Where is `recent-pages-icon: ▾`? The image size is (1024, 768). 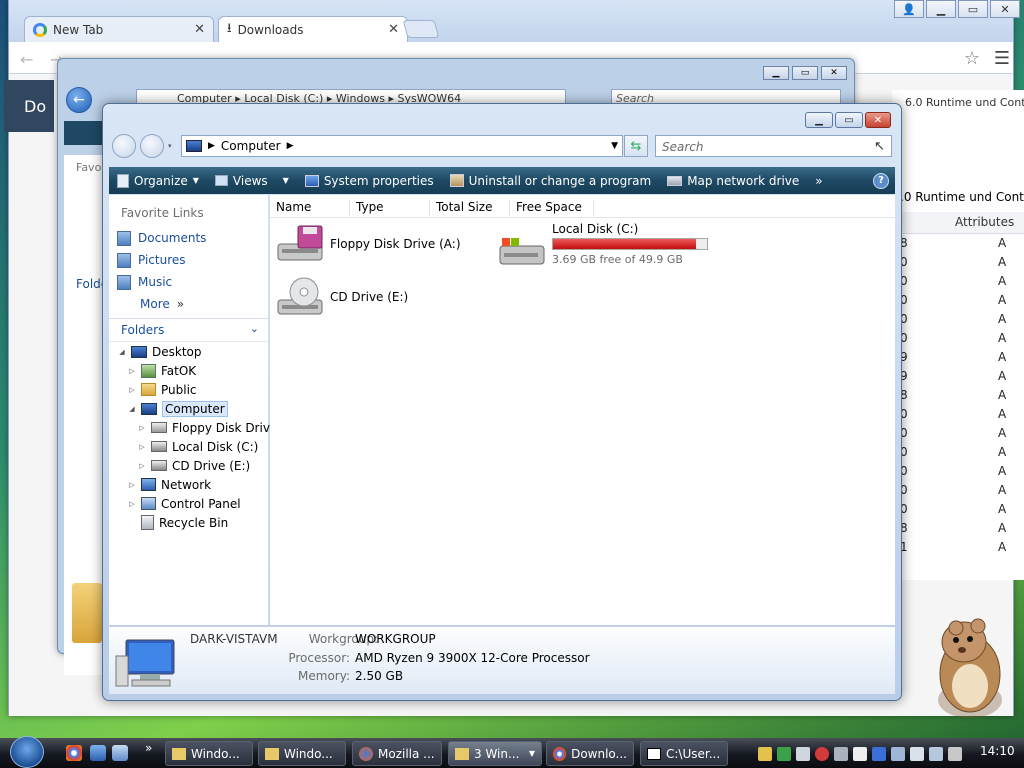 recent-pages-icon: ▾ is located at coordinates (170, 146).